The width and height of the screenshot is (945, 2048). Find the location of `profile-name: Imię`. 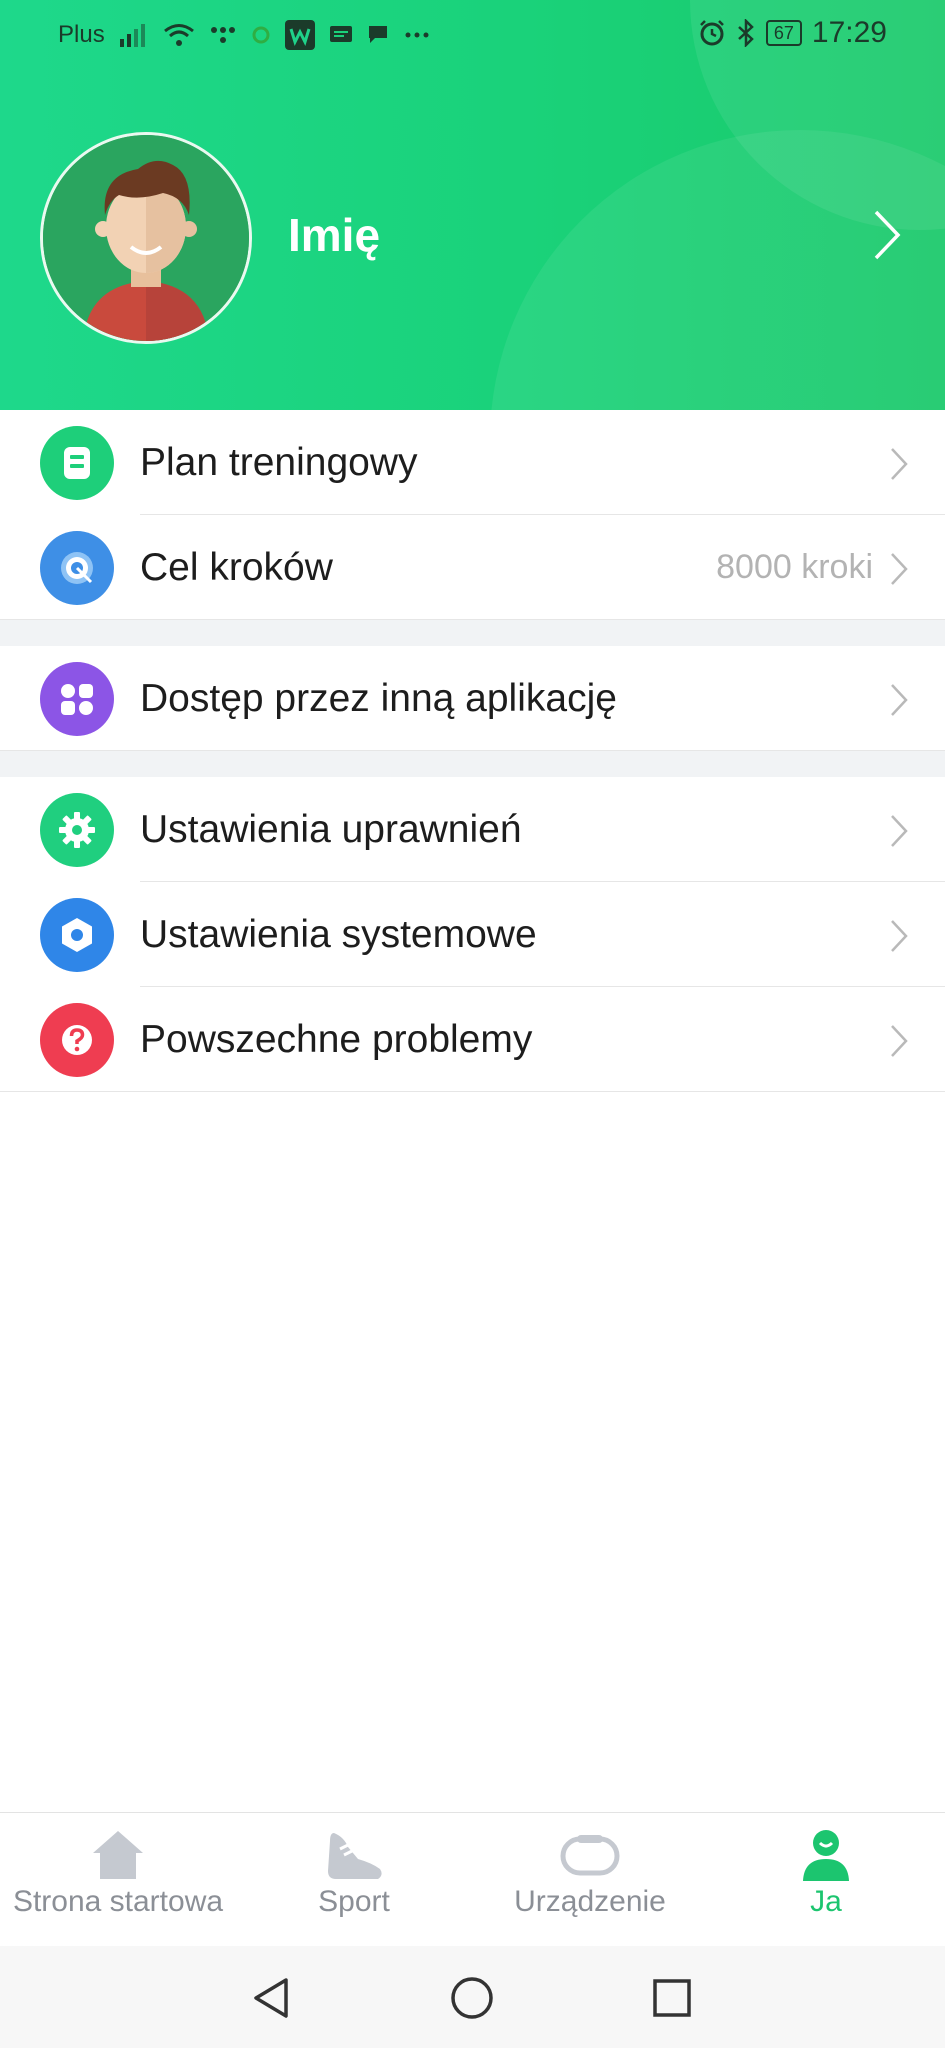

profile-name: Imię is located at coordinates (334, 235).